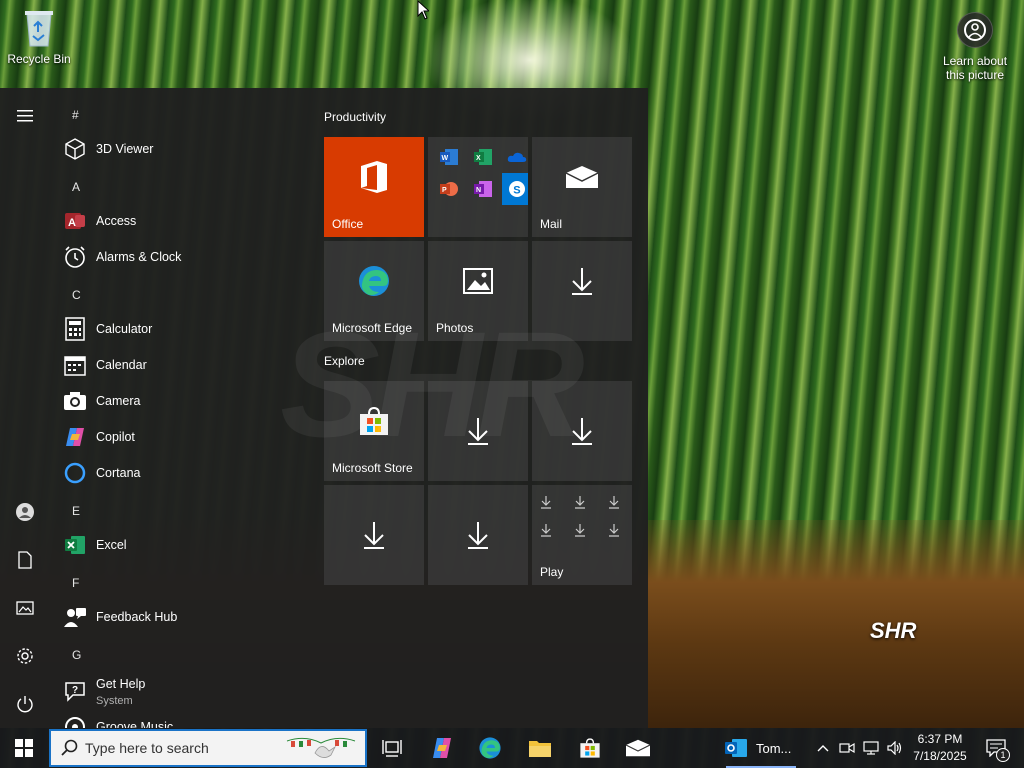 This screenshot has height=768, width=1024. I want to click on document-icon, so click(25, 560).